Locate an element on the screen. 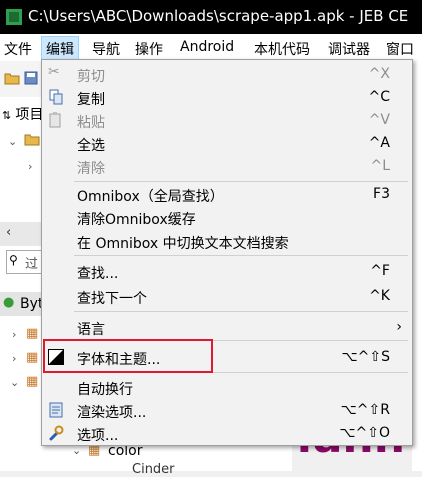 This screenshot has height=477, width=422. open-folder-icon is located at coordinates (12, 78).